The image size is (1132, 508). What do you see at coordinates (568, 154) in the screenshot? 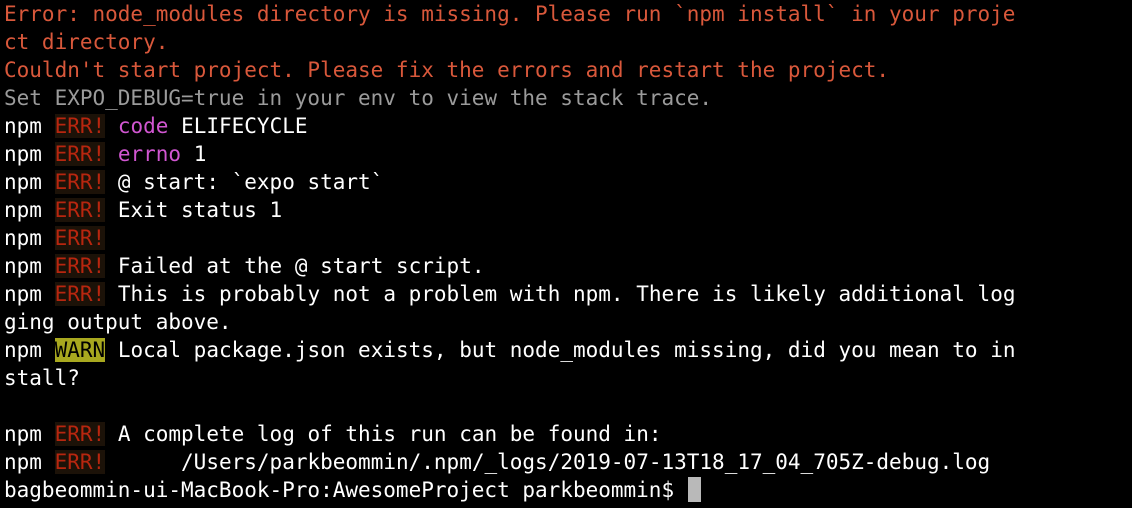
I see `npm-err-line-errno: npm ERR! errno 1` at bounding box center [568, 154].